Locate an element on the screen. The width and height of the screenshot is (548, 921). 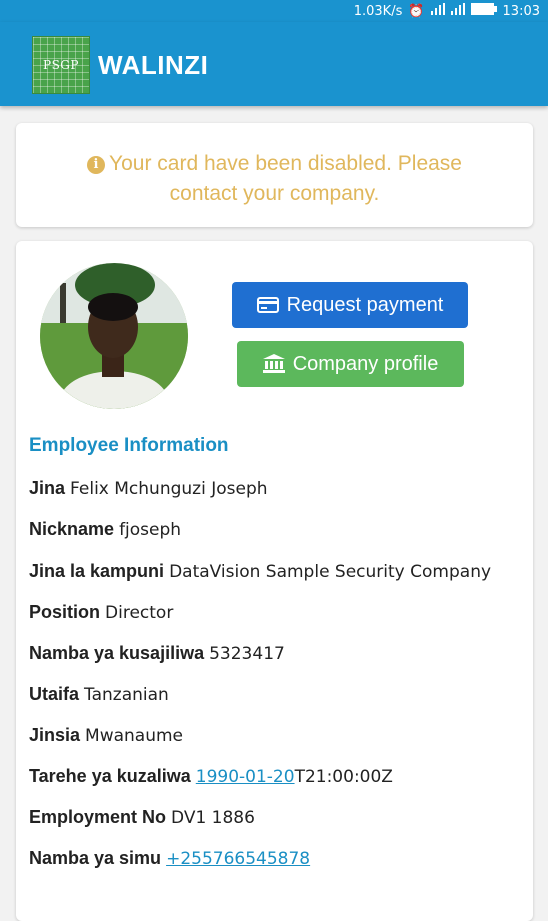
request-payment-button: Request payment is located at coordinates (350, 305).